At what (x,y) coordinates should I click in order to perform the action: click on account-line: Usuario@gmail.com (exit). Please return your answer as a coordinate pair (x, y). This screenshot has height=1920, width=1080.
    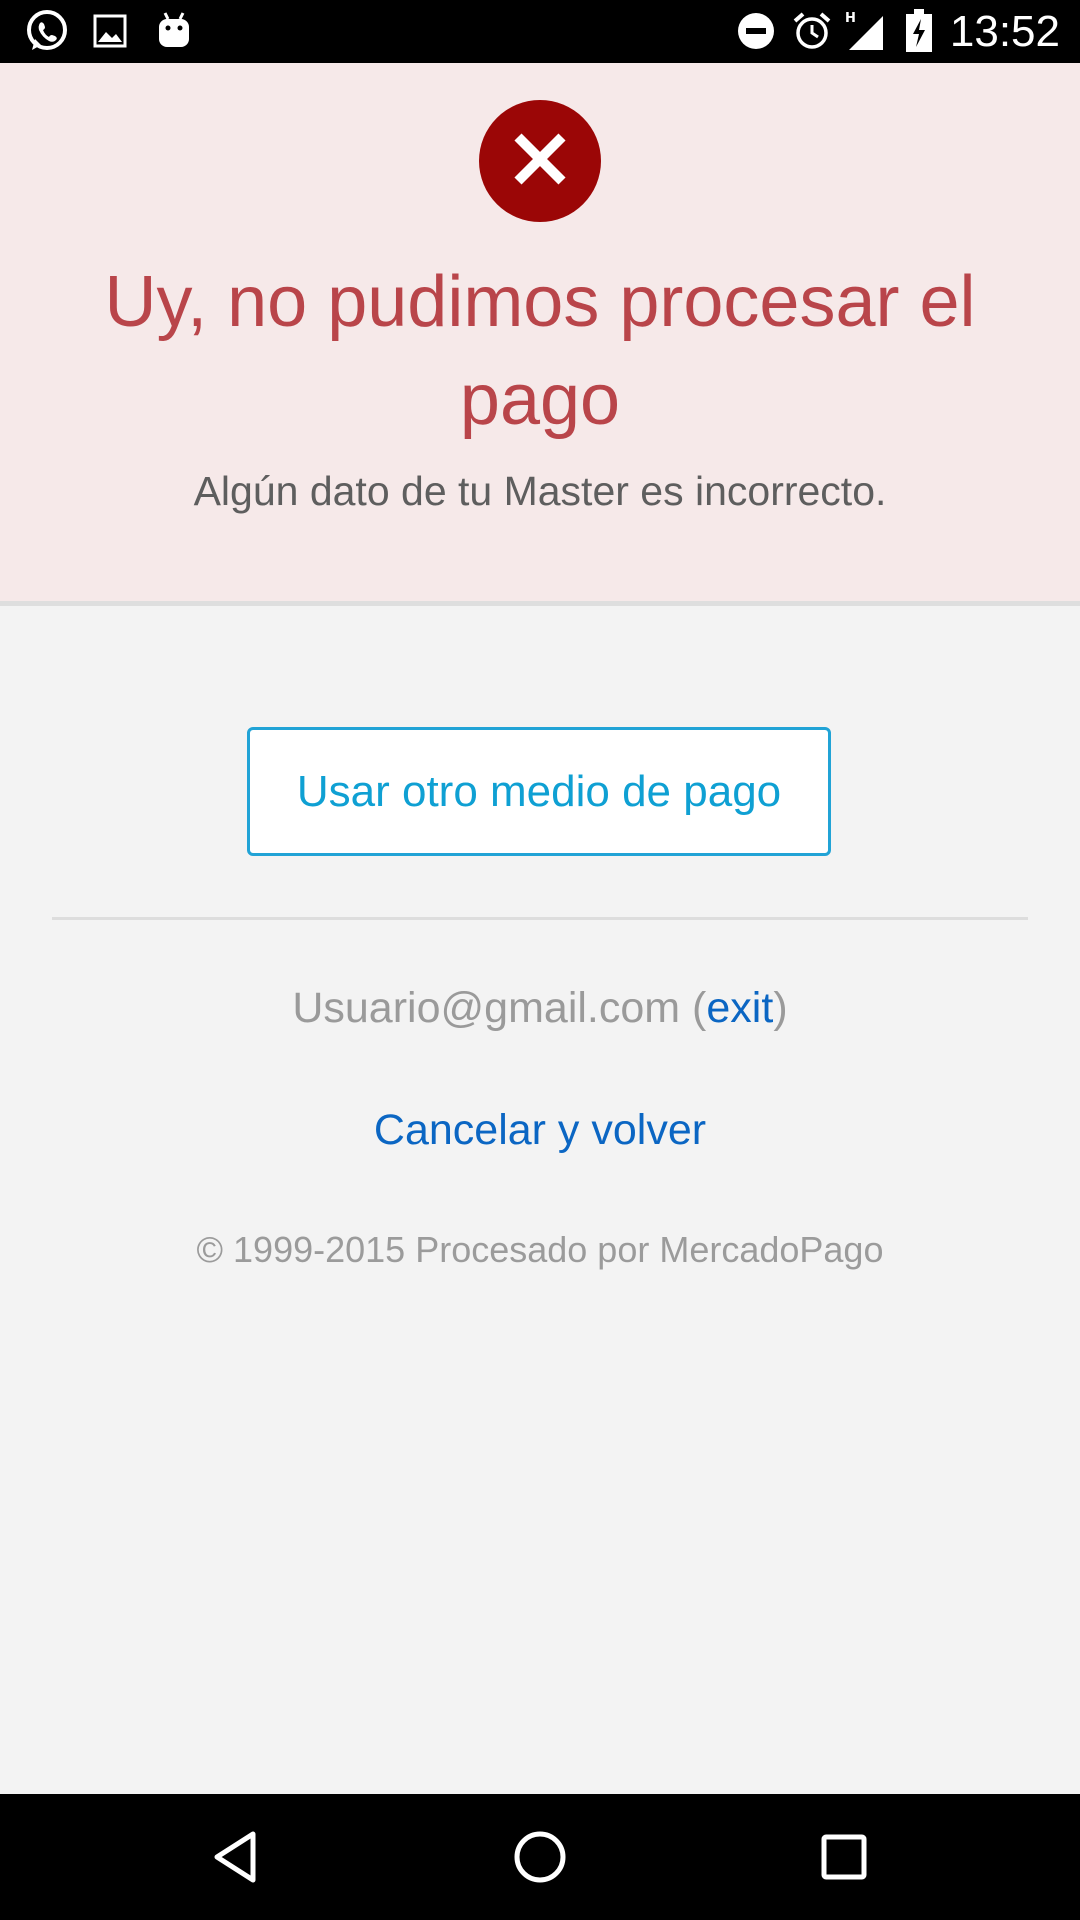
    Looking at the image, I should click on (540, 1008).